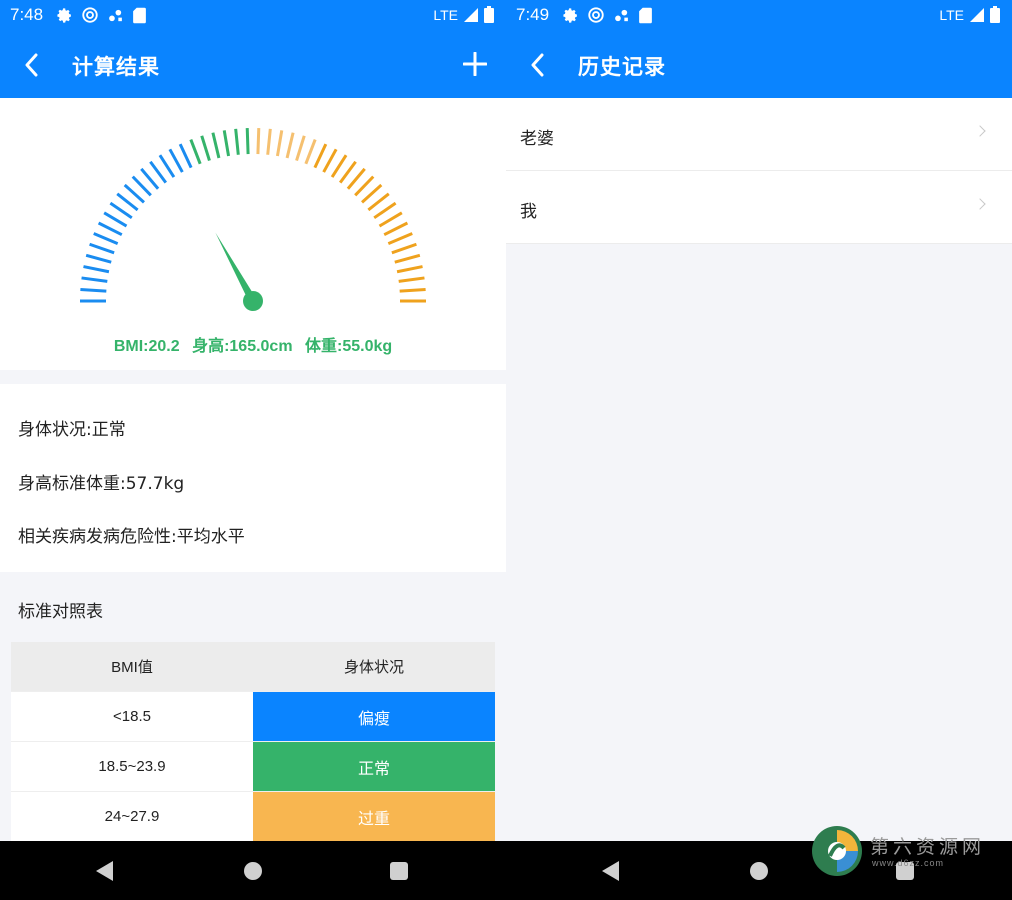 This screenshot has width=1012, height=900. Describe the element at coordinates (759, 15) in the screenshot. I see `status-bar: 7:49 LTE` at that location.